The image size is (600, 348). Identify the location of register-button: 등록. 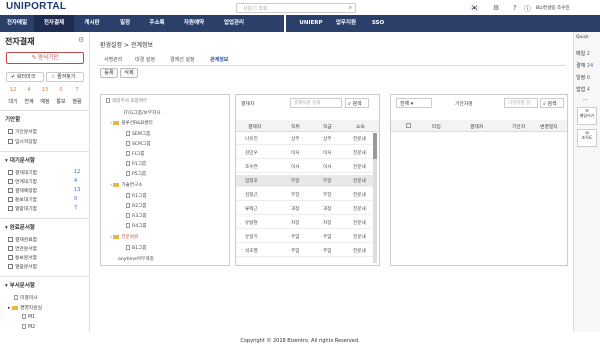
(109, 73).